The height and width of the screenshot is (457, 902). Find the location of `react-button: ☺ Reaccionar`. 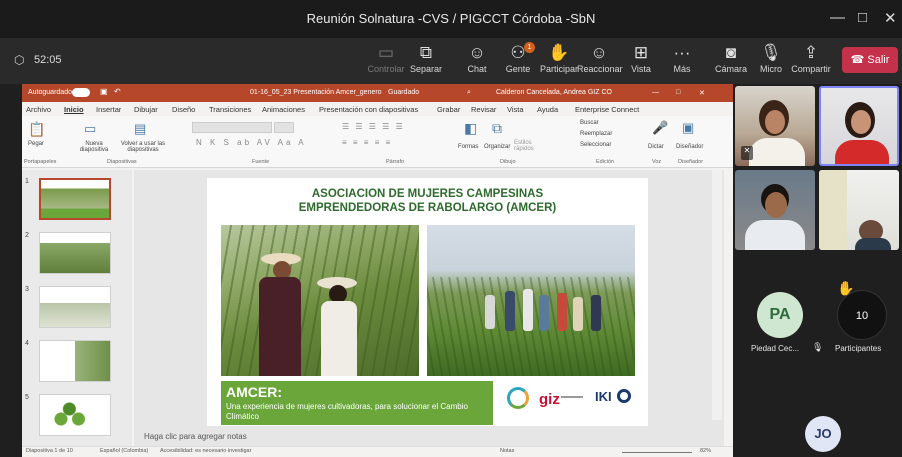

react-button: ☺ Reaccionar is located at coordinates (600, 58).